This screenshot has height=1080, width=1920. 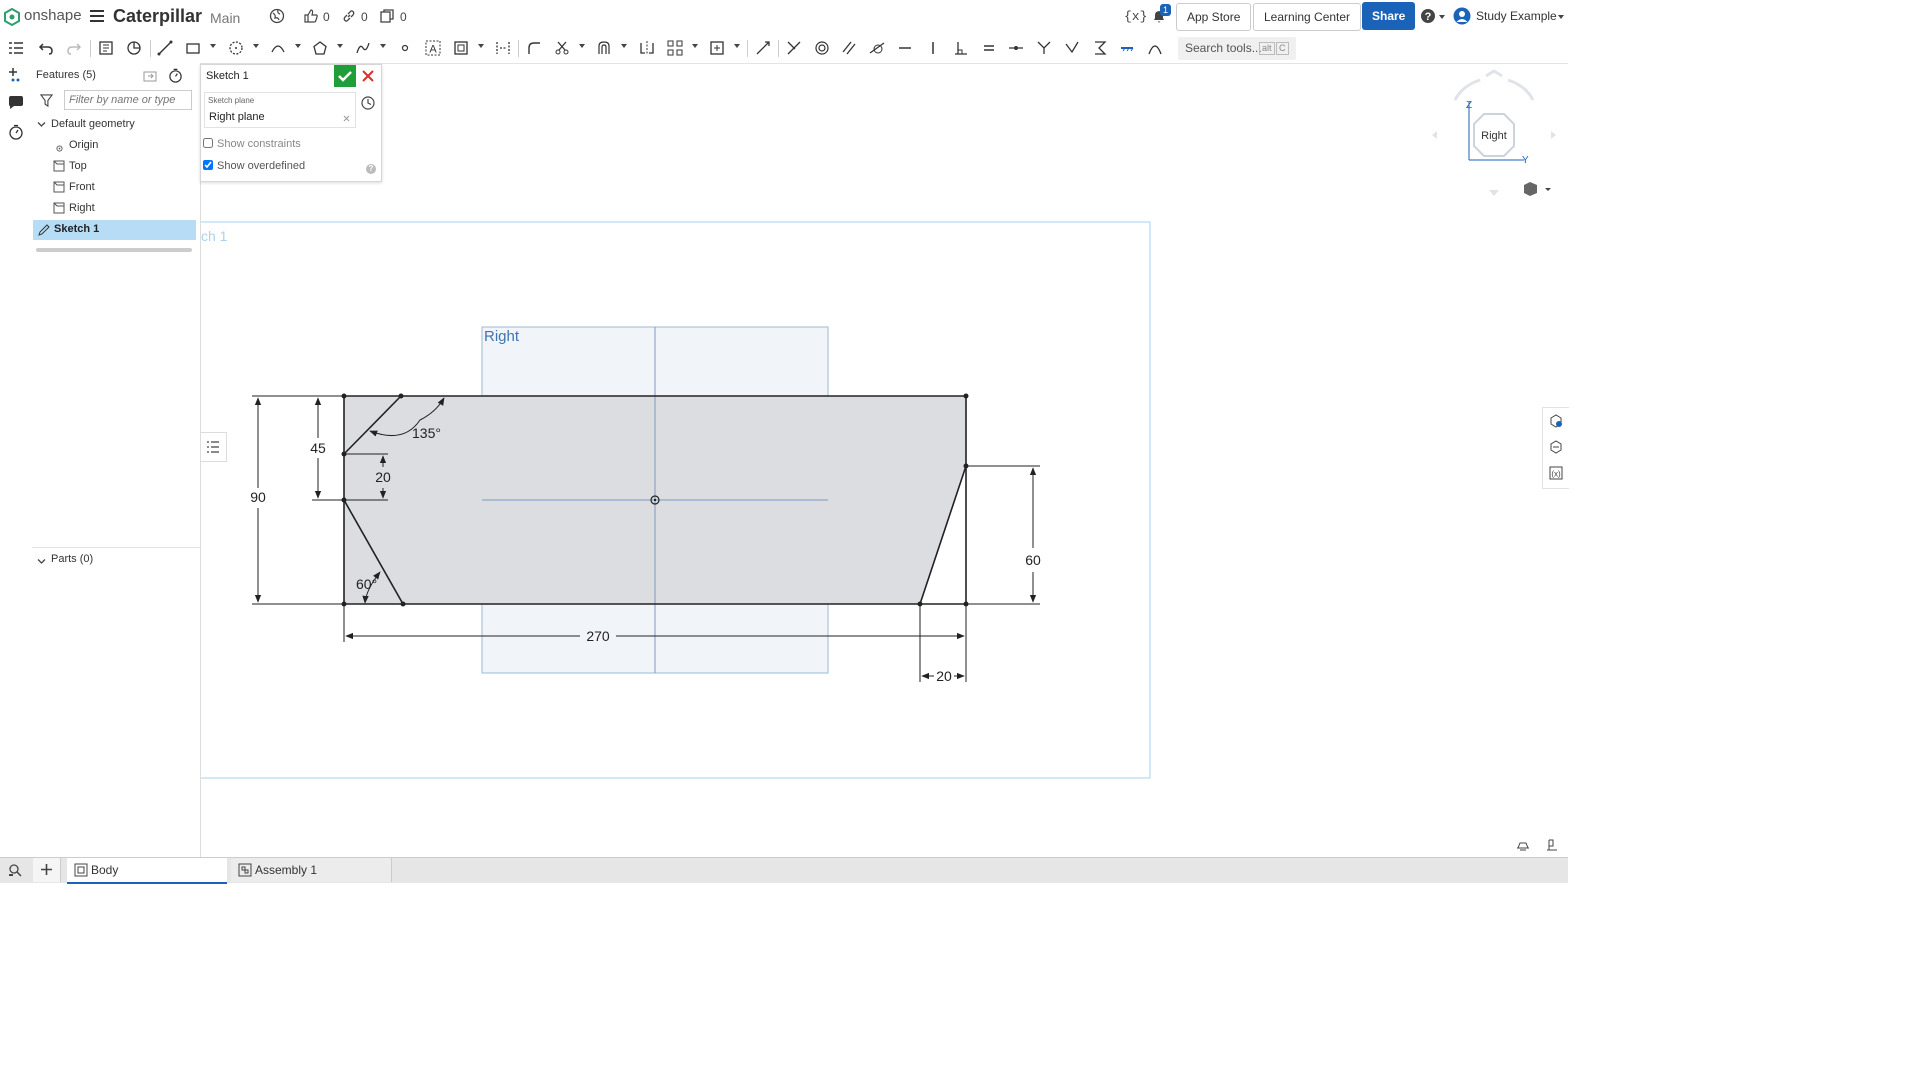 What do you see at coordinates (256, 46) in the screenshot?
I see `circle-chevron-down-icon` at bounding box center [256, 46].